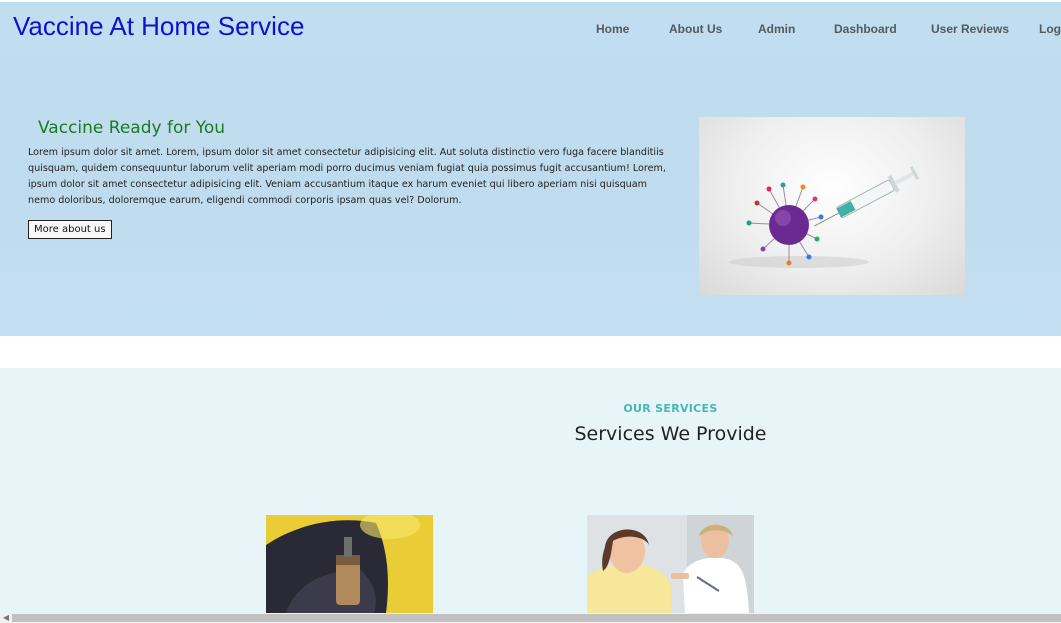 The width and height of the screenshot is (1061, 623). What do you see at coordinates (824, 216) in the screenshot?
I see `virus-syringe-illustration` at bounding box center [824, 216].